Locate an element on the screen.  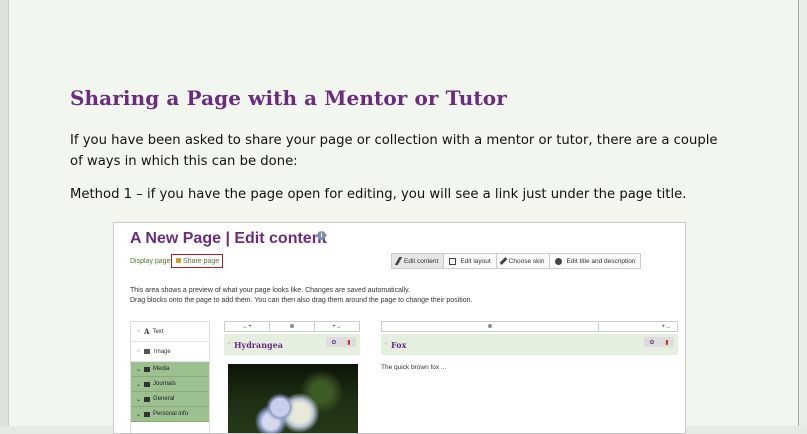
sidebar-item-label: Image is located at coordinates (162, 351).